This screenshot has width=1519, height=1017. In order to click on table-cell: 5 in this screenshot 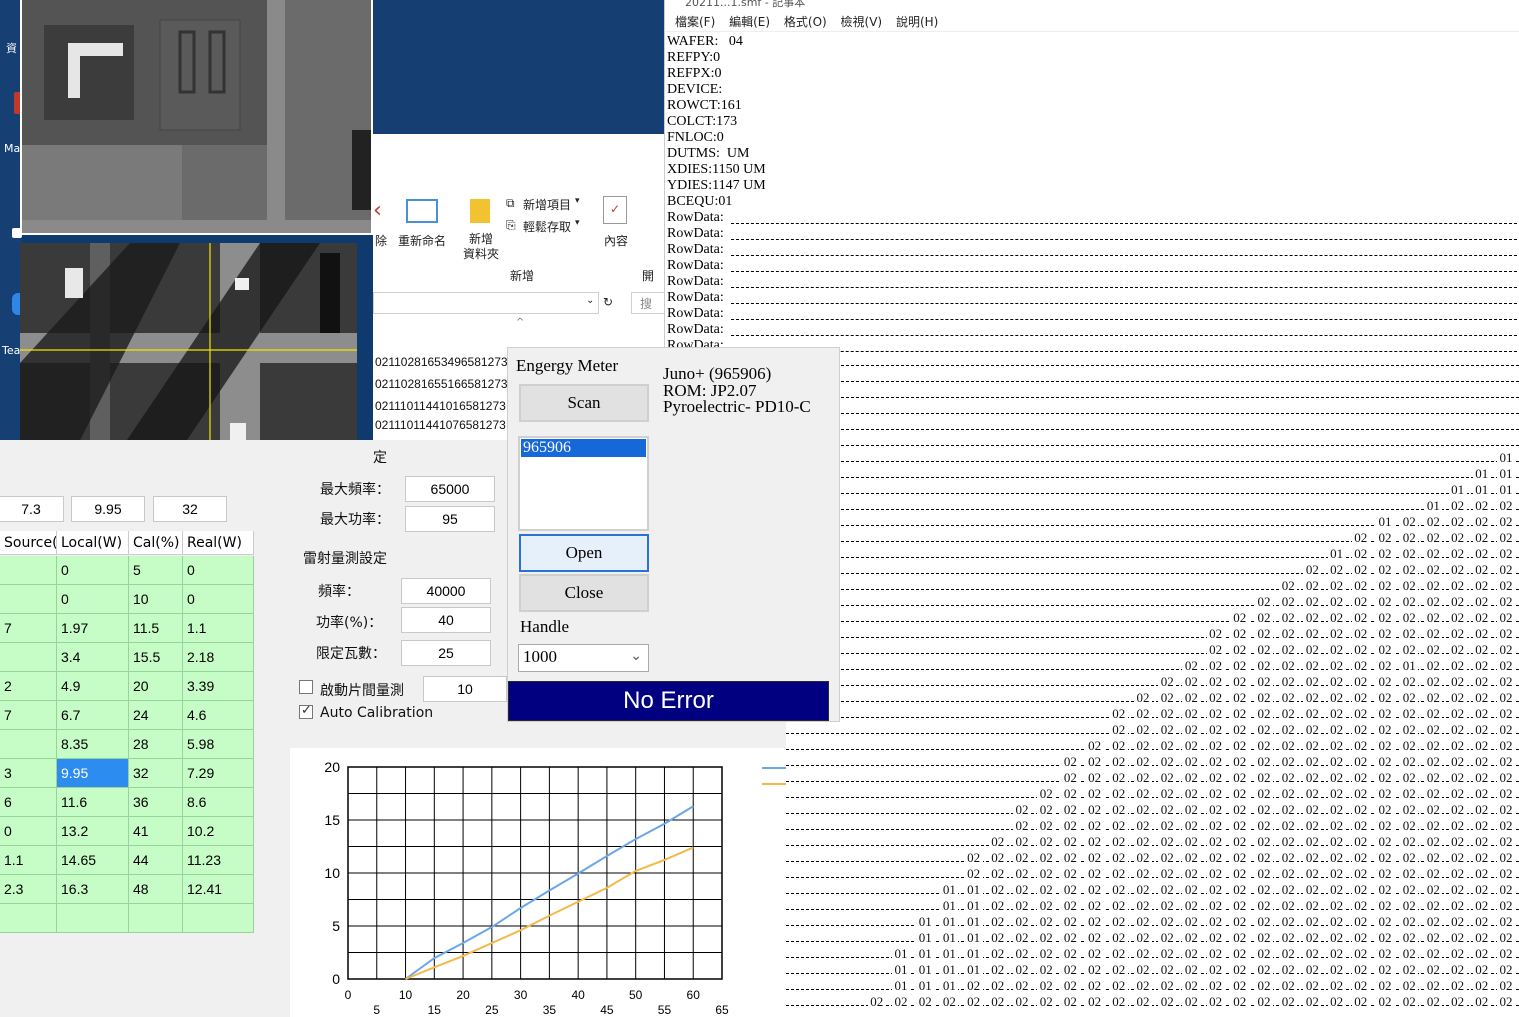, I will do `click(156, 570)`.